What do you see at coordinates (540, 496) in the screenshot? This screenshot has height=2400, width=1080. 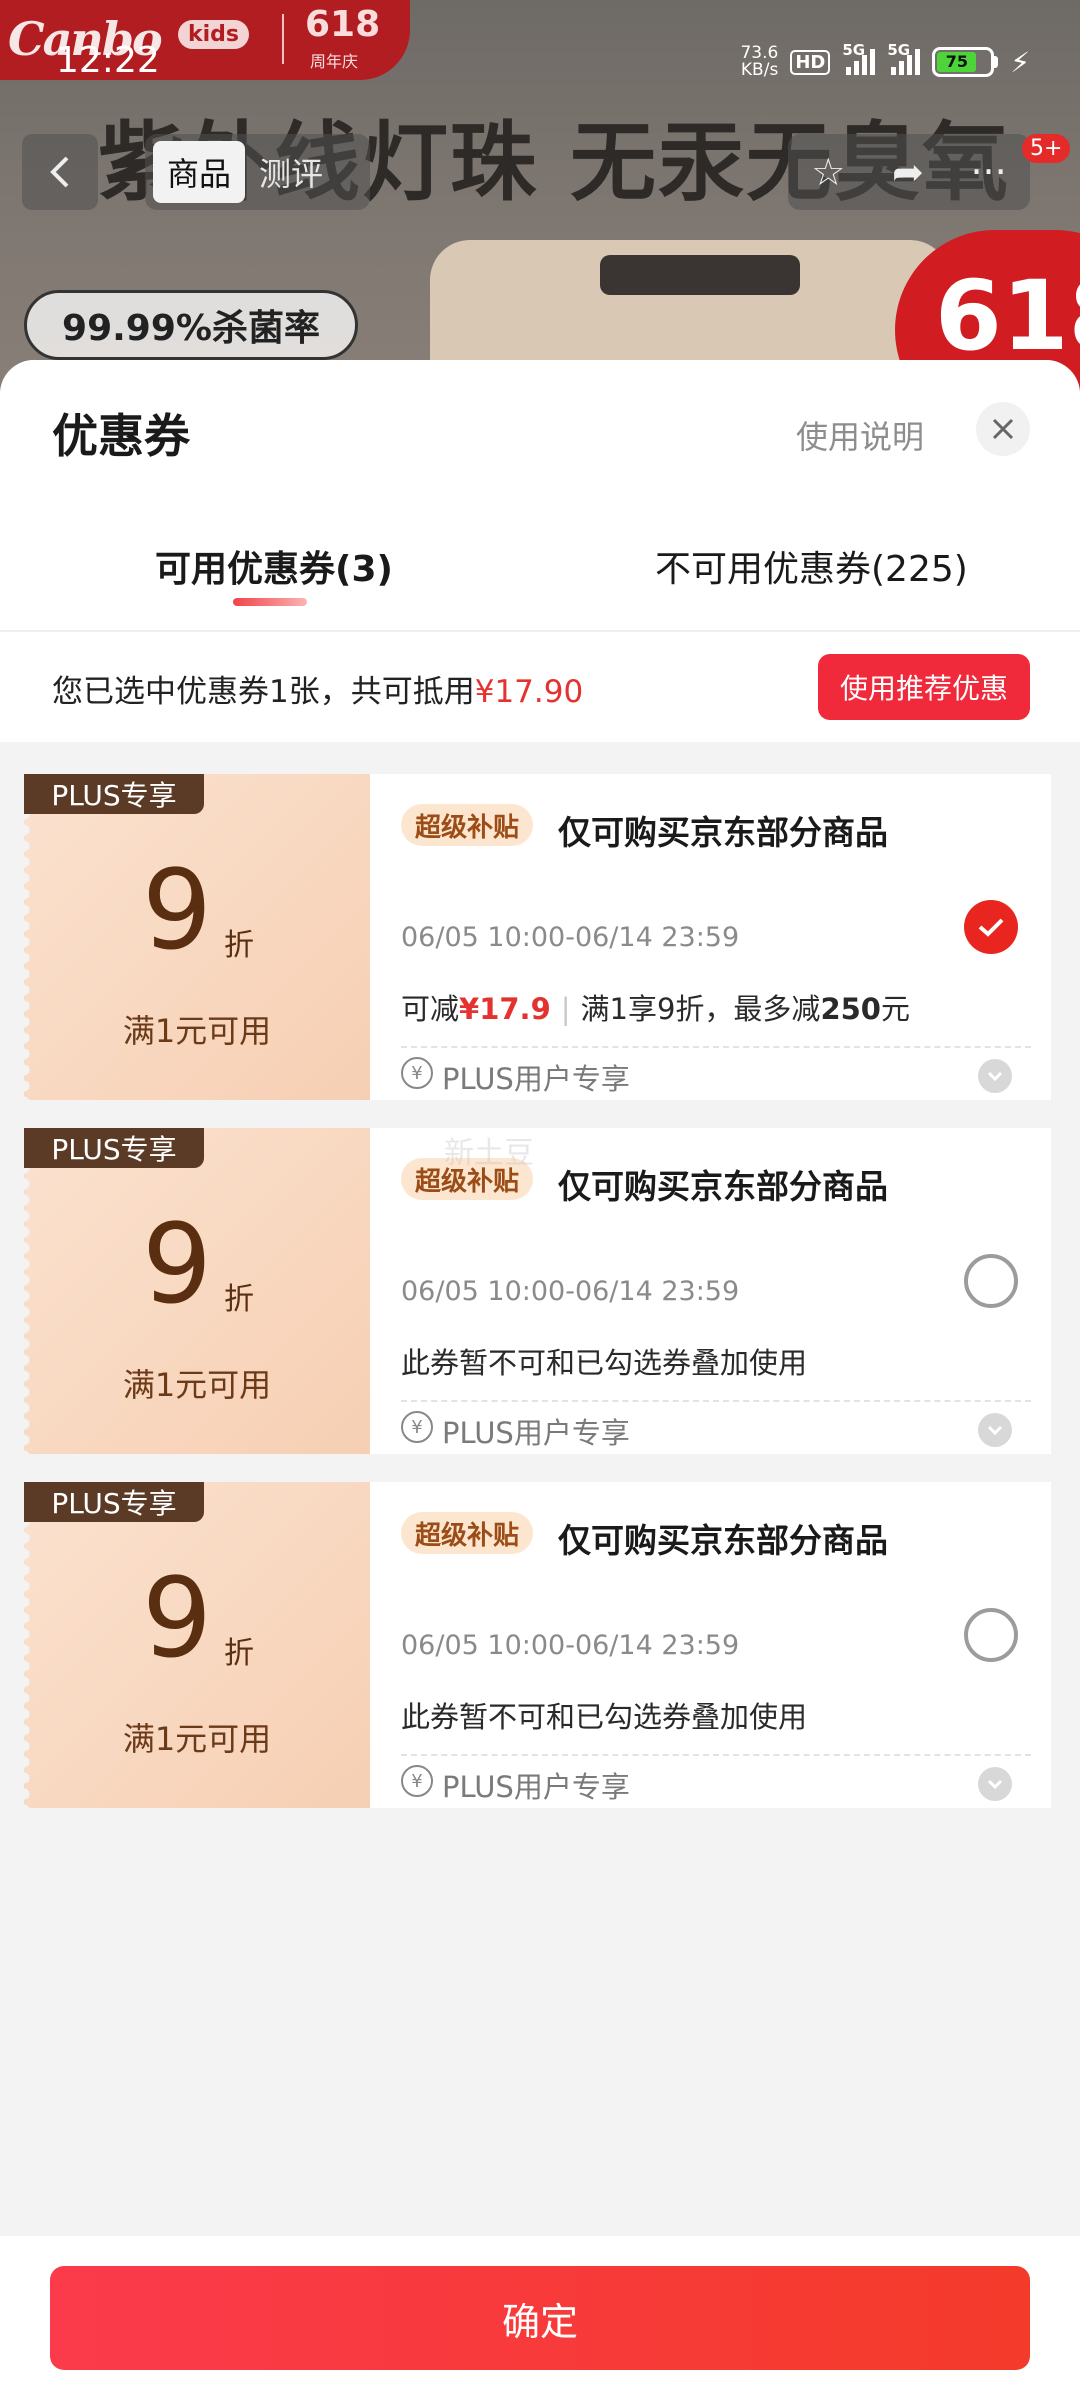 I see `sheet-header: 优惠券 使用说明 可用优惠券(3) 不可用优惠券(225)` at bounding box center [540, 496].